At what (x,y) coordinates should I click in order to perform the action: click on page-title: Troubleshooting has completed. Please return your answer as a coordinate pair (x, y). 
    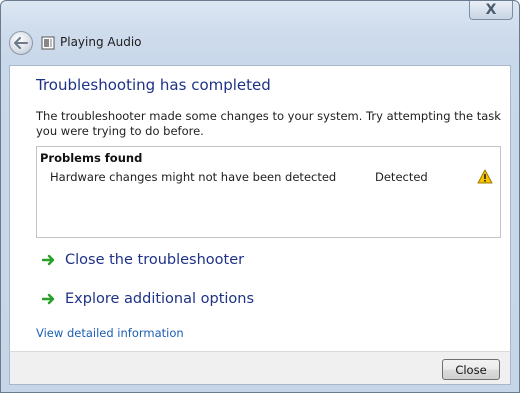
    Looking at the image, I should click on (153, 85).